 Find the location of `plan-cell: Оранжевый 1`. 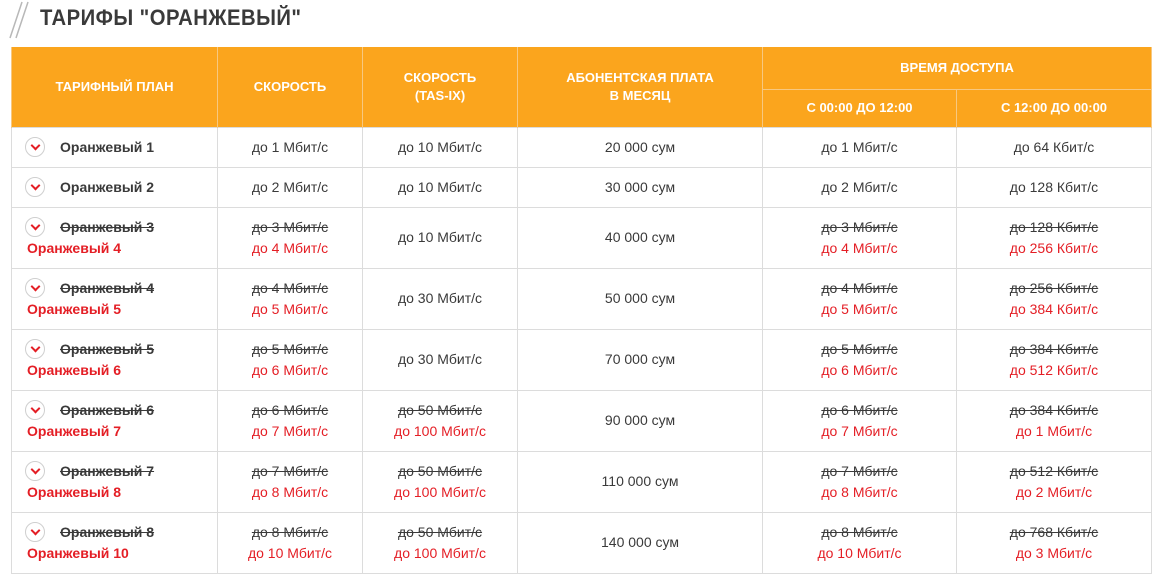

plan-cell: Оранжевый 1 is located at coordinates (114, 147).